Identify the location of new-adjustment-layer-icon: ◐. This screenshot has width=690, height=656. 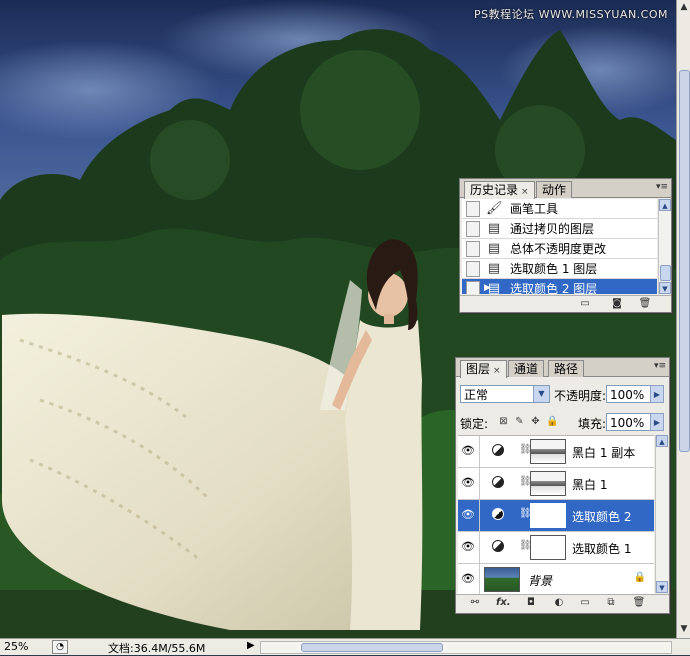
(559, 602).